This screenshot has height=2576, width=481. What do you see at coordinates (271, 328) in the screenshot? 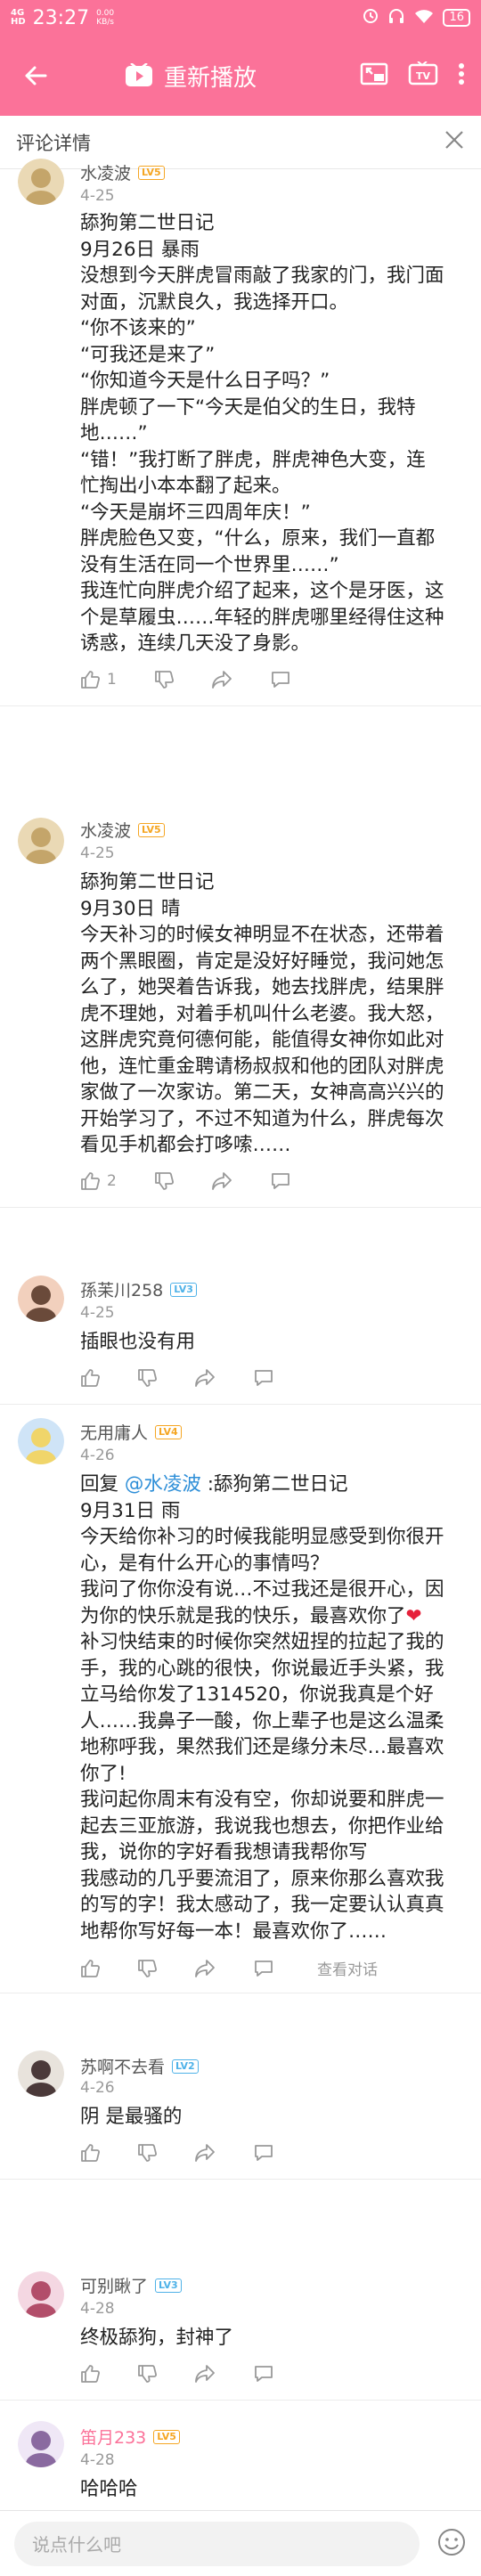
I see `comment-line: “你不该来的”` at bounding box center [271, 328].